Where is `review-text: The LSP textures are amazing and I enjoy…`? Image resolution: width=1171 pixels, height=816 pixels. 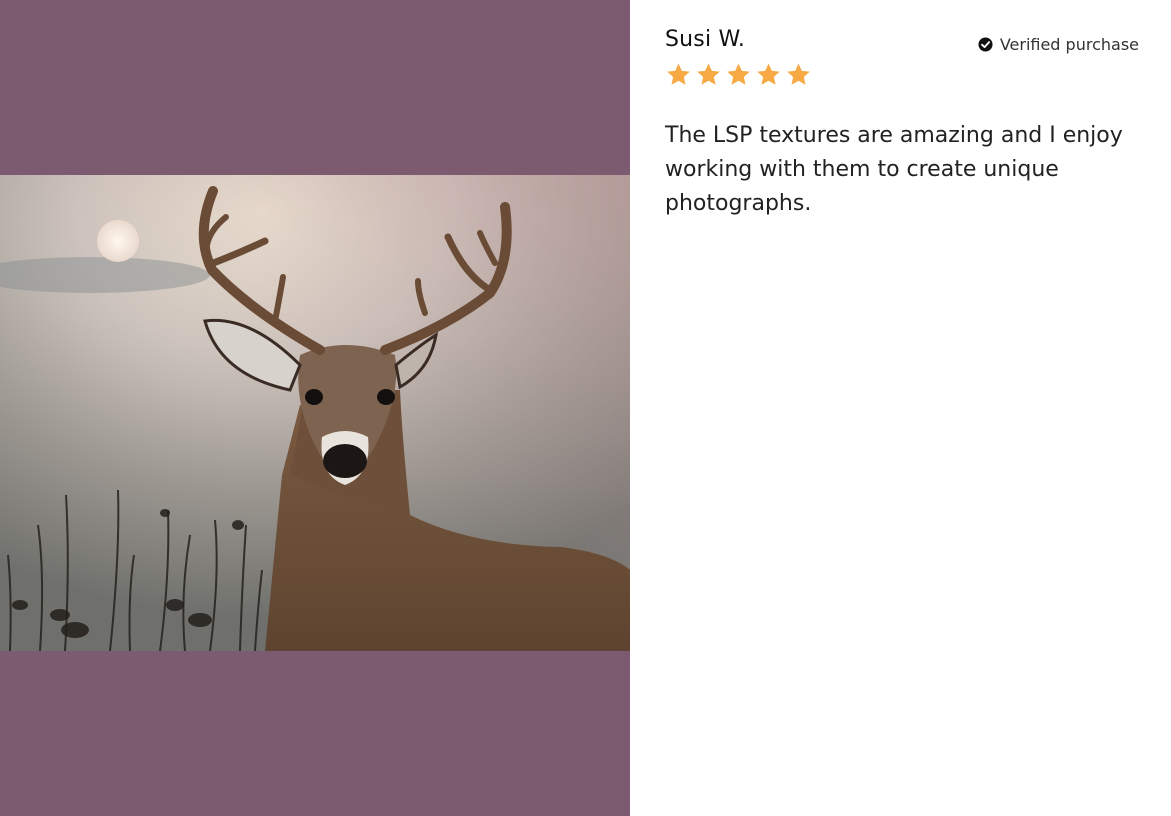 review-text: The LSP textures are amazing and I enjoy… is located at coordinates (894, 169).